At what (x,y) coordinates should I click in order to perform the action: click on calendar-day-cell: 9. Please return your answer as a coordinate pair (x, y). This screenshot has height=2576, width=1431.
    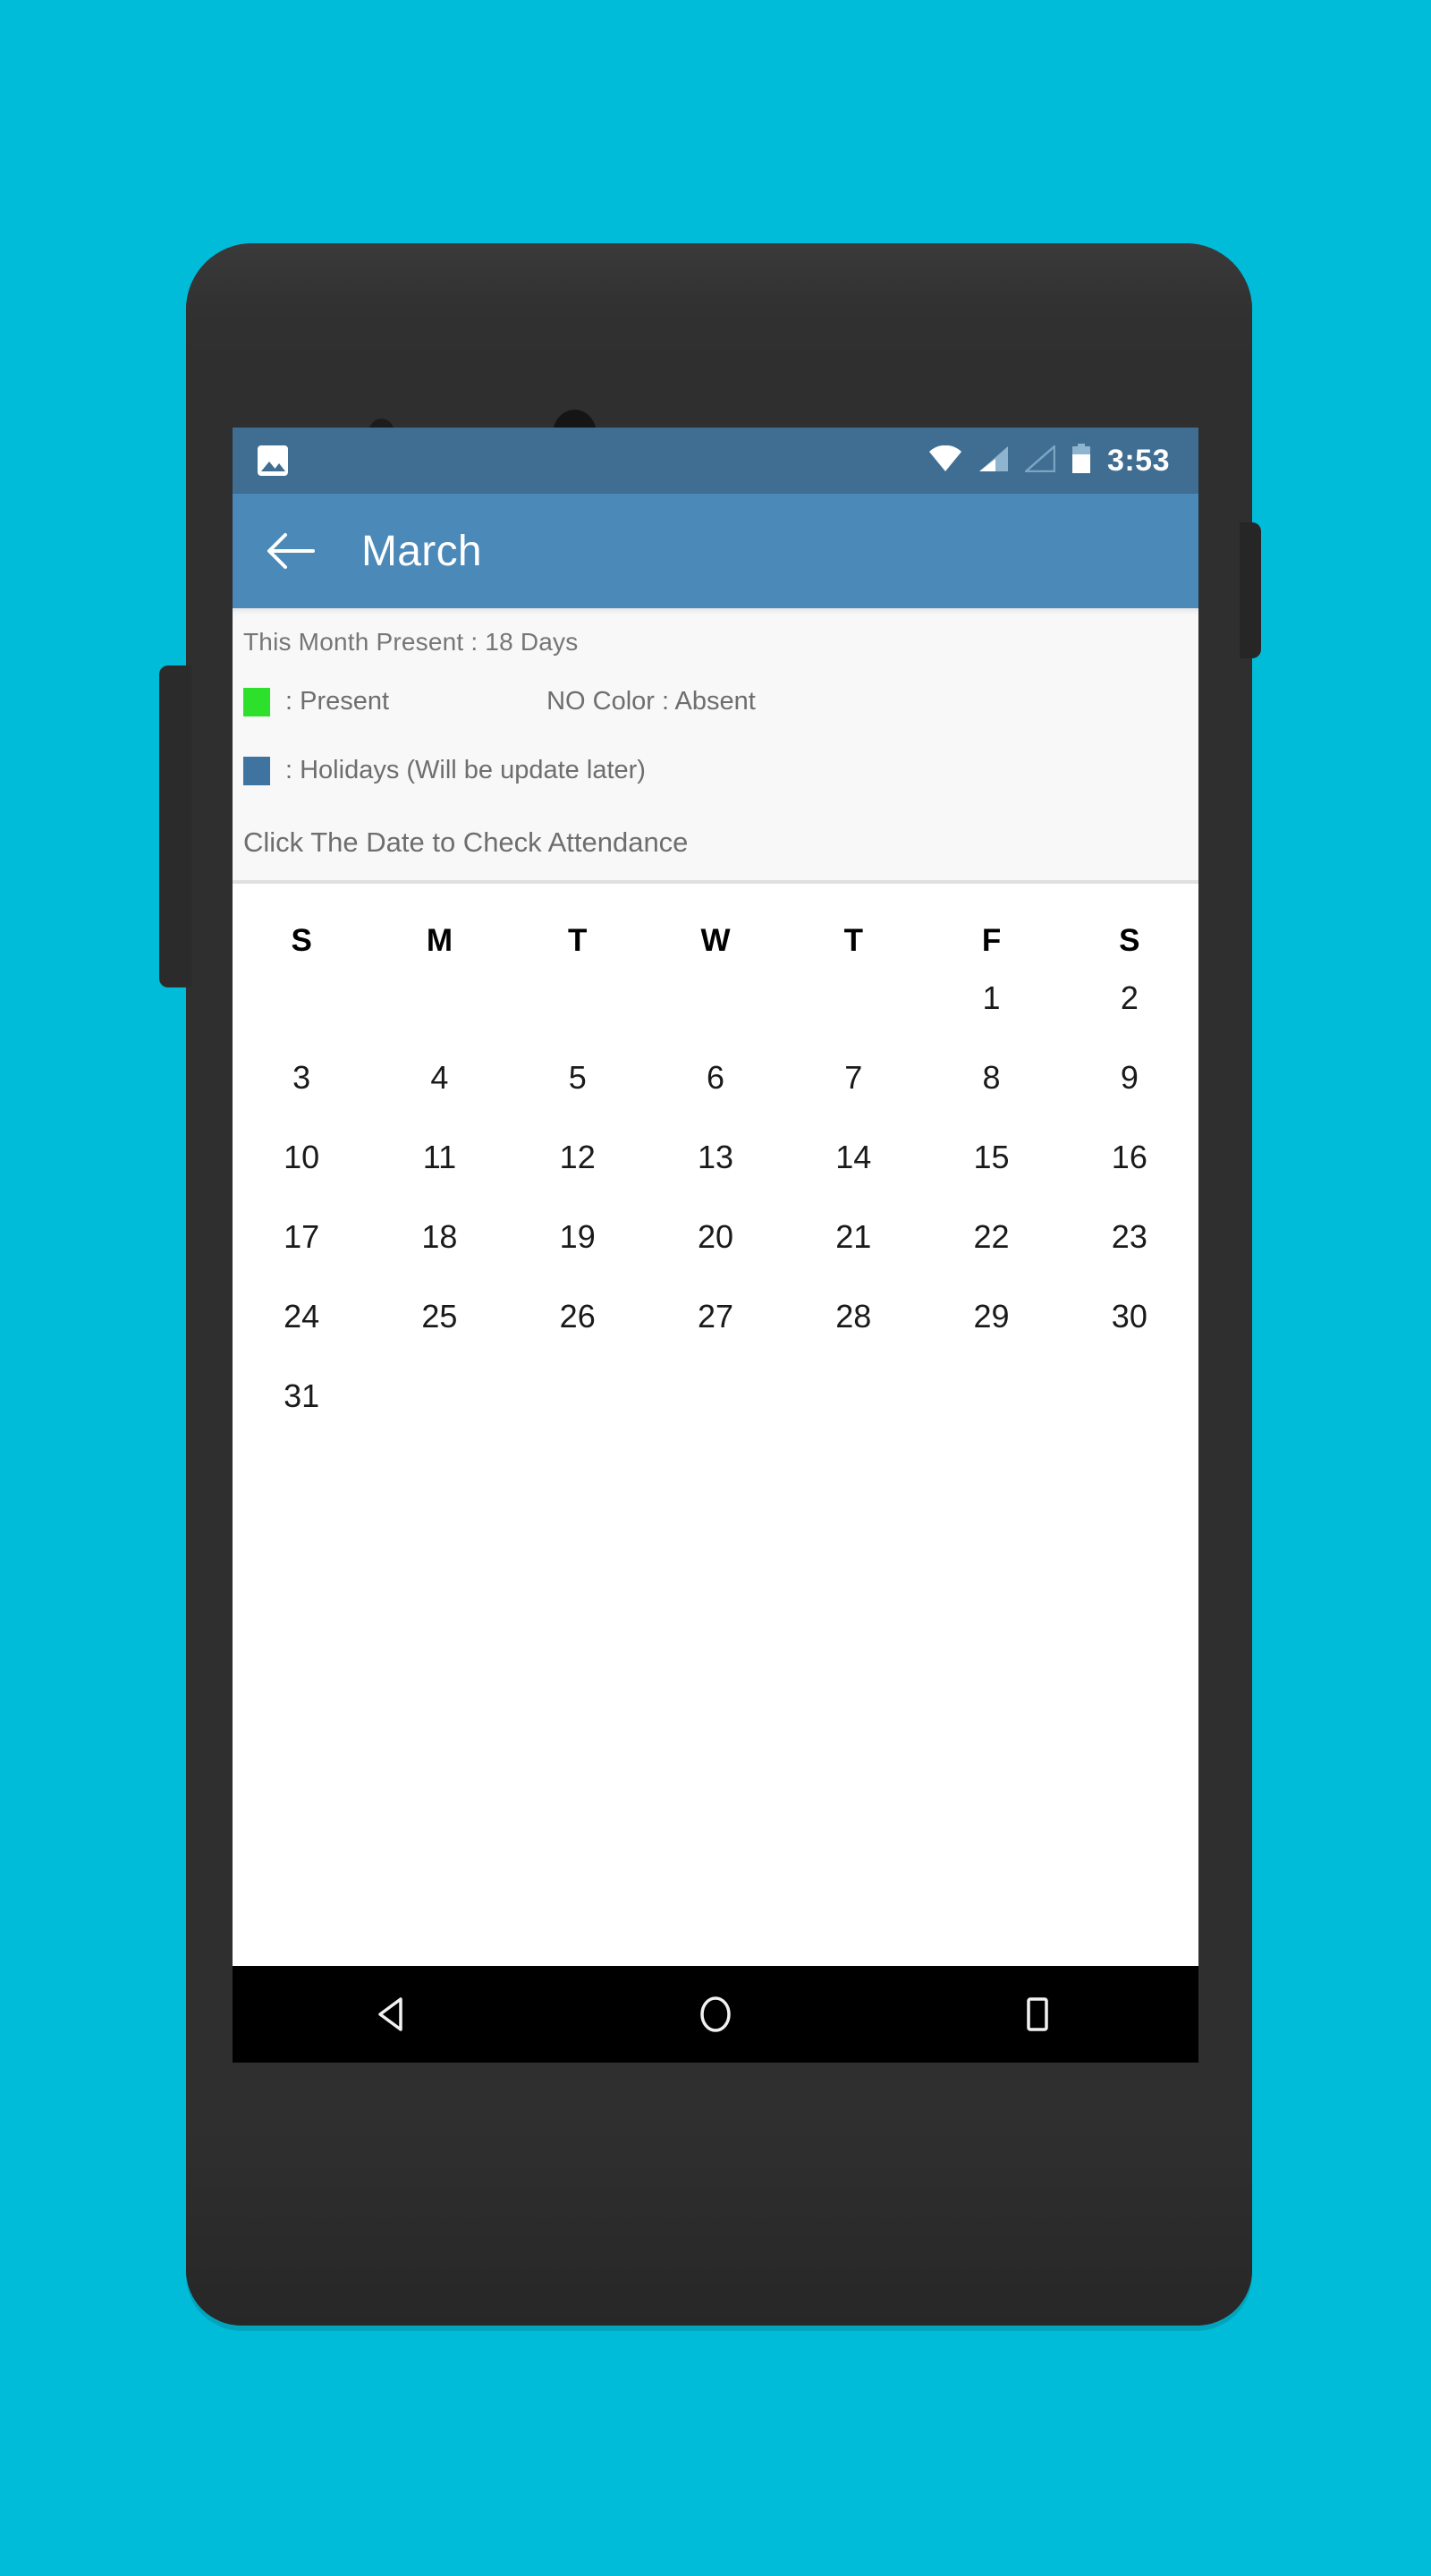
    Looking at the image, I should click on (1130, 1092).